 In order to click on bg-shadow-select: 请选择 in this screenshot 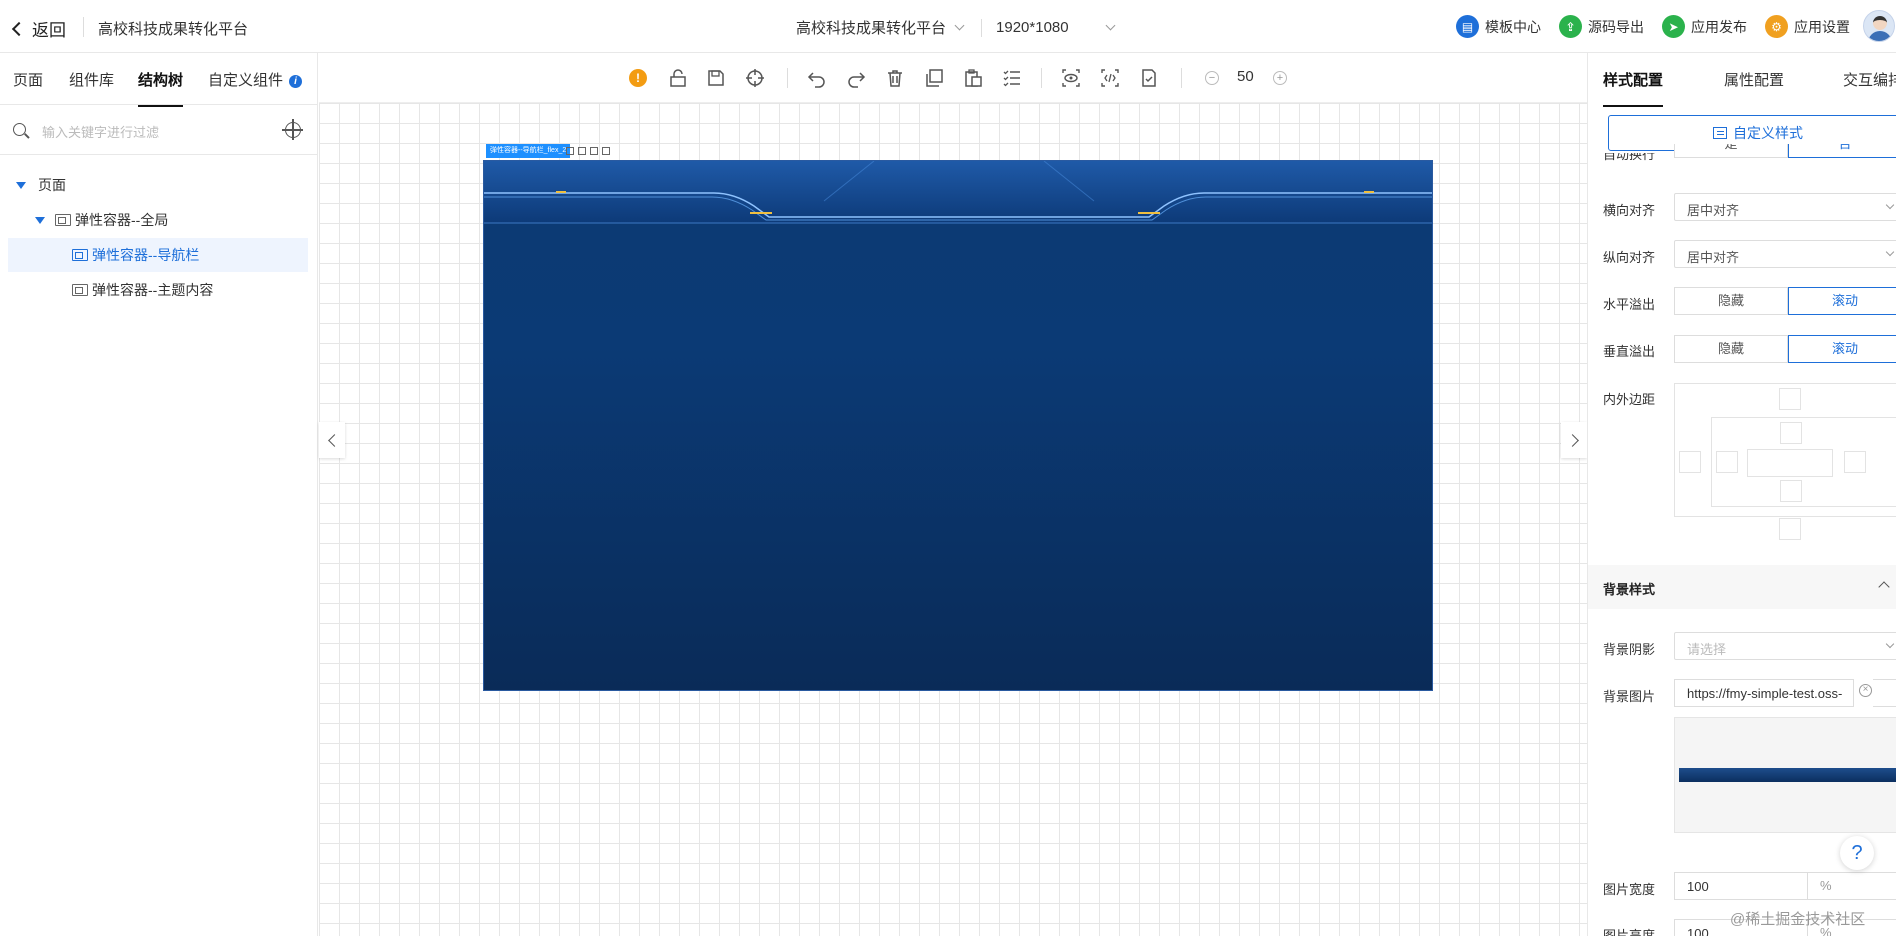, I will do `click(1785, 646)`.